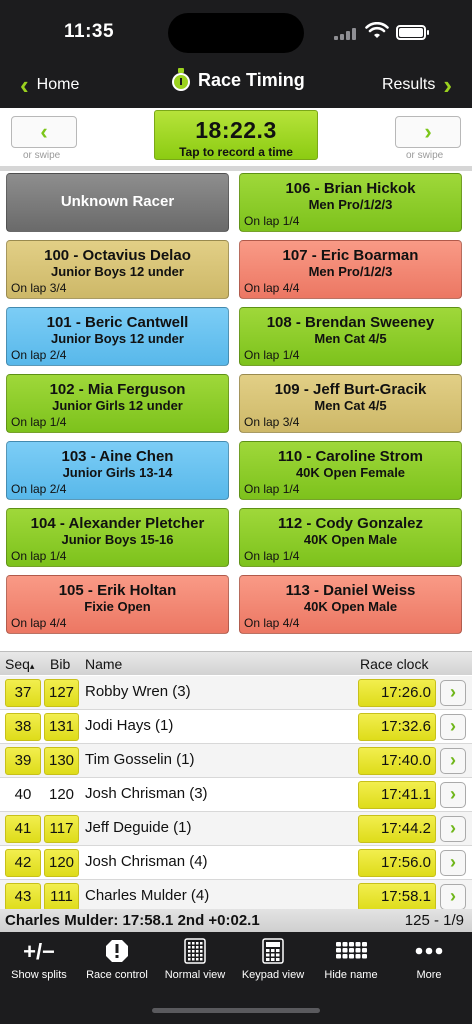 The image size is (472, 1024). Describe the element at coordinates (23, 761) in the screenshot. I see `seq-cell: 39` at that location.